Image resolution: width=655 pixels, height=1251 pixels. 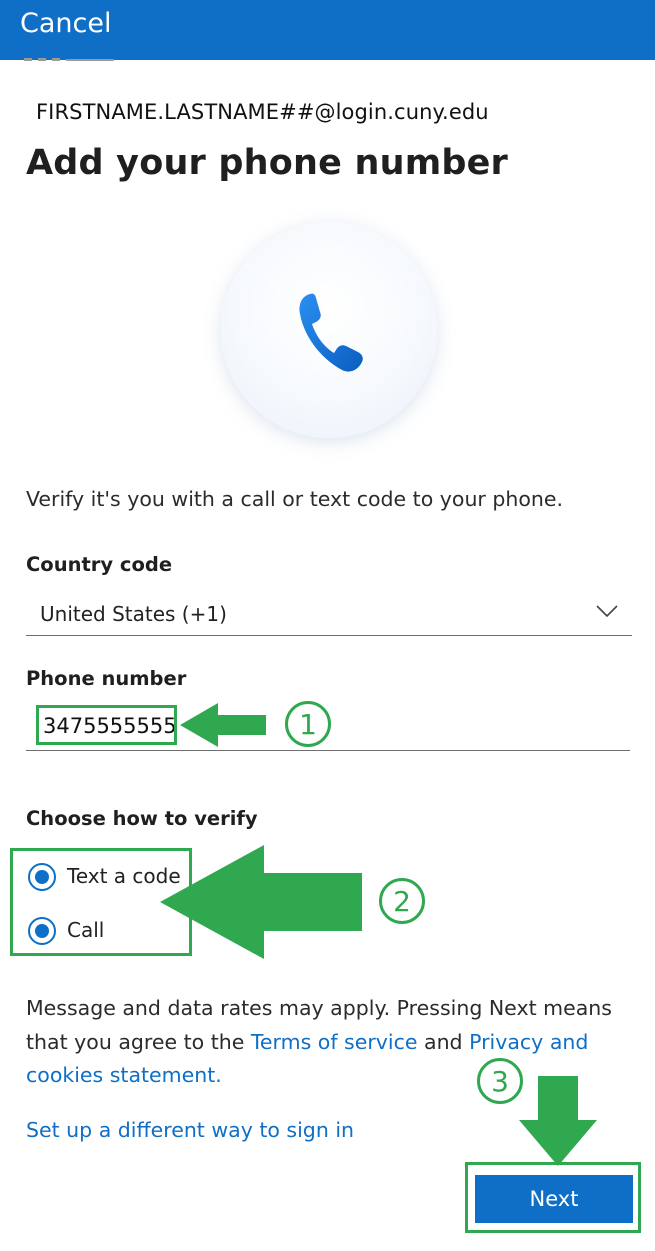 What do you see at coordinates (262, 112) in the screenshot?
I see `account-email: FIRSTNAME.LASTNAME##@login.cuny.edu` at bounding box center [262, 112].